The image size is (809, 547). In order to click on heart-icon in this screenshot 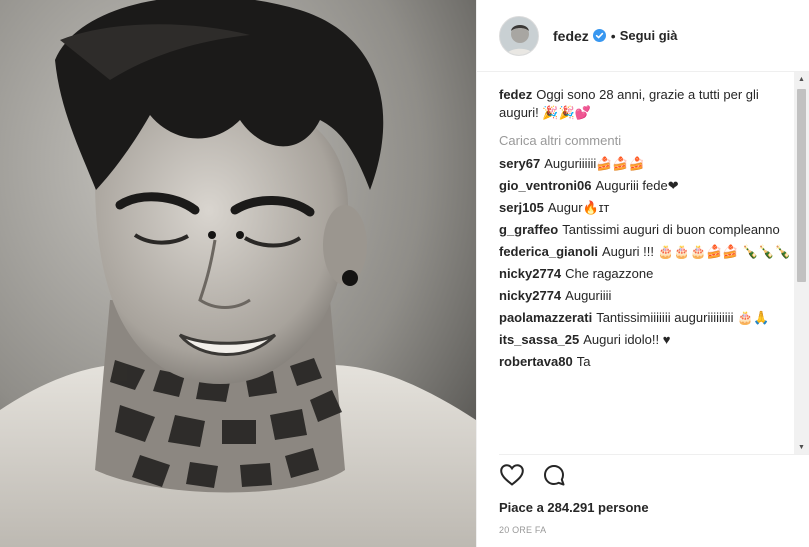, I will do `click(512, 475)`.